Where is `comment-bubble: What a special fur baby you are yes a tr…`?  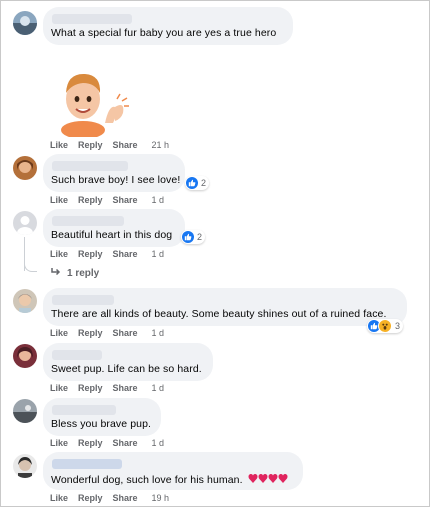 comment-bubble: What a special fur baby you are yes a tr… is located at coordinates (168, 26).